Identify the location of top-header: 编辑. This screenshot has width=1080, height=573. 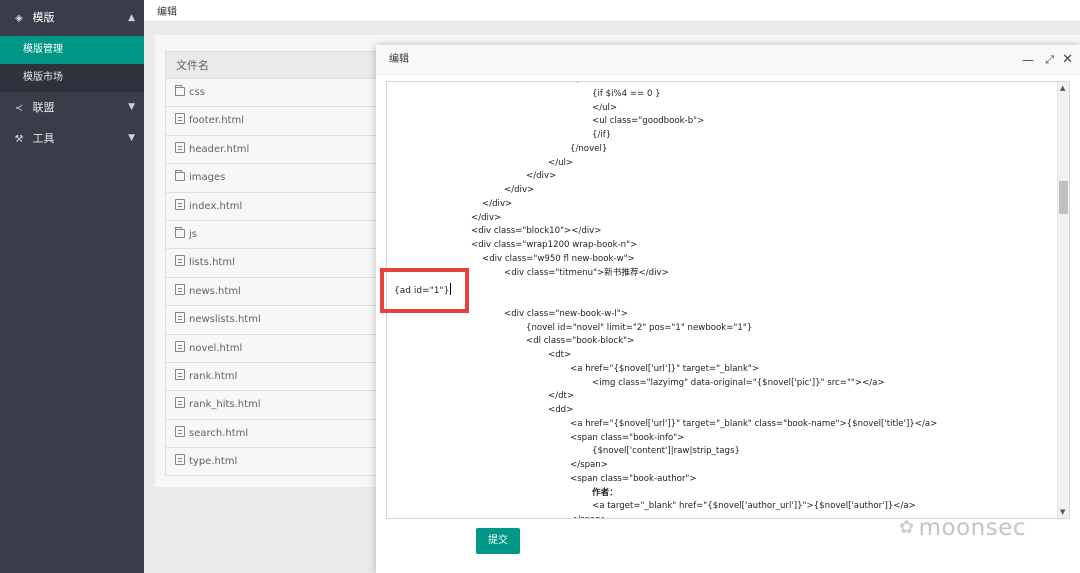
(612, 11).